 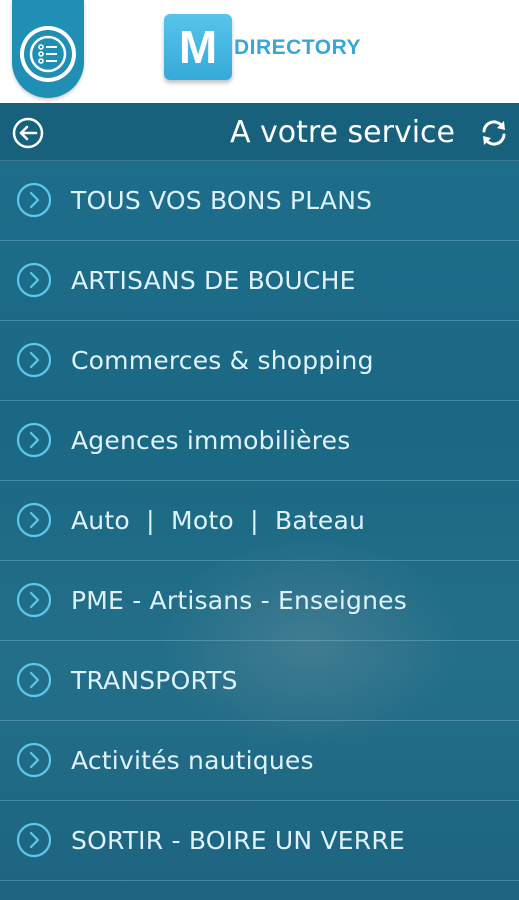 What do you see at coordinates (222, 200) in the screenshot?
I see `list-item-label: TOUS VOS BONS PLANS` at bounding box center [222, 200].